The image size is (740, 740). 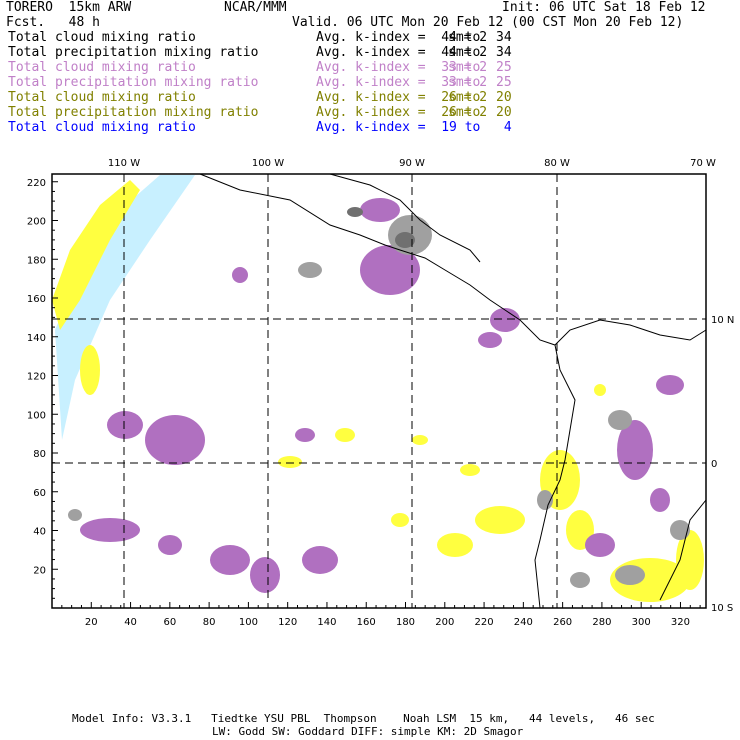 What do you see at coordinates (703, 163) in the screenshot?
I see `longitude-label: 70 W` at bounding box center [703, 163].